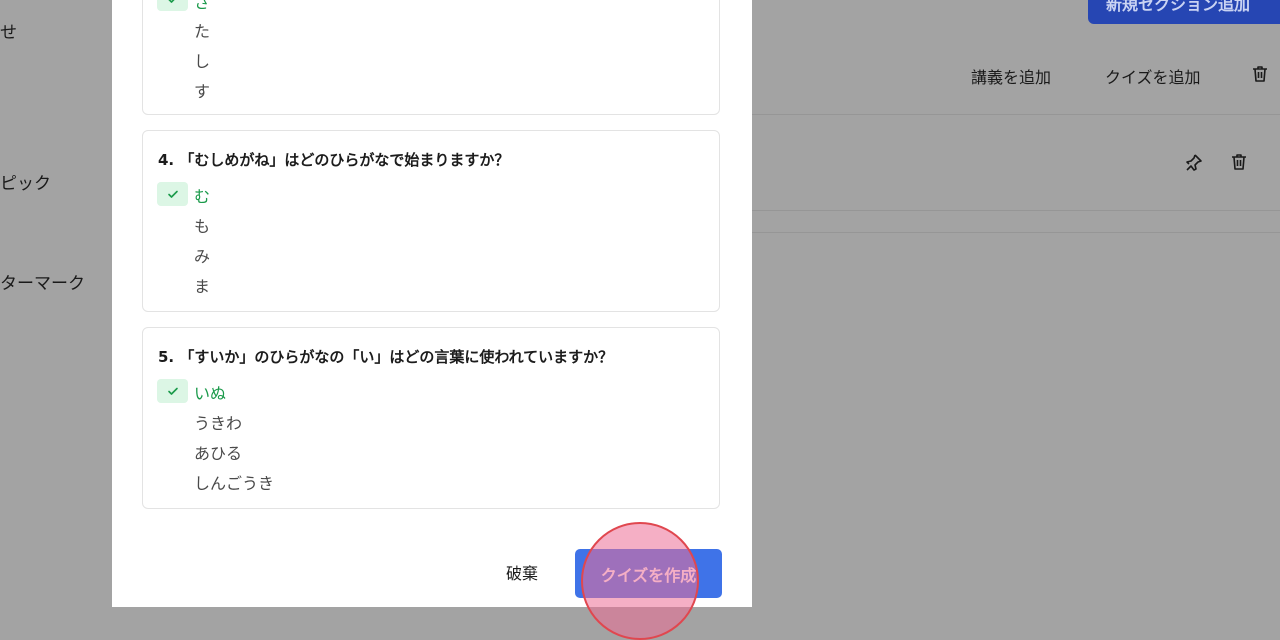 This screenshot has height=640, width=1280. I want to click on discard-button: 破棄, so click(522, 574).